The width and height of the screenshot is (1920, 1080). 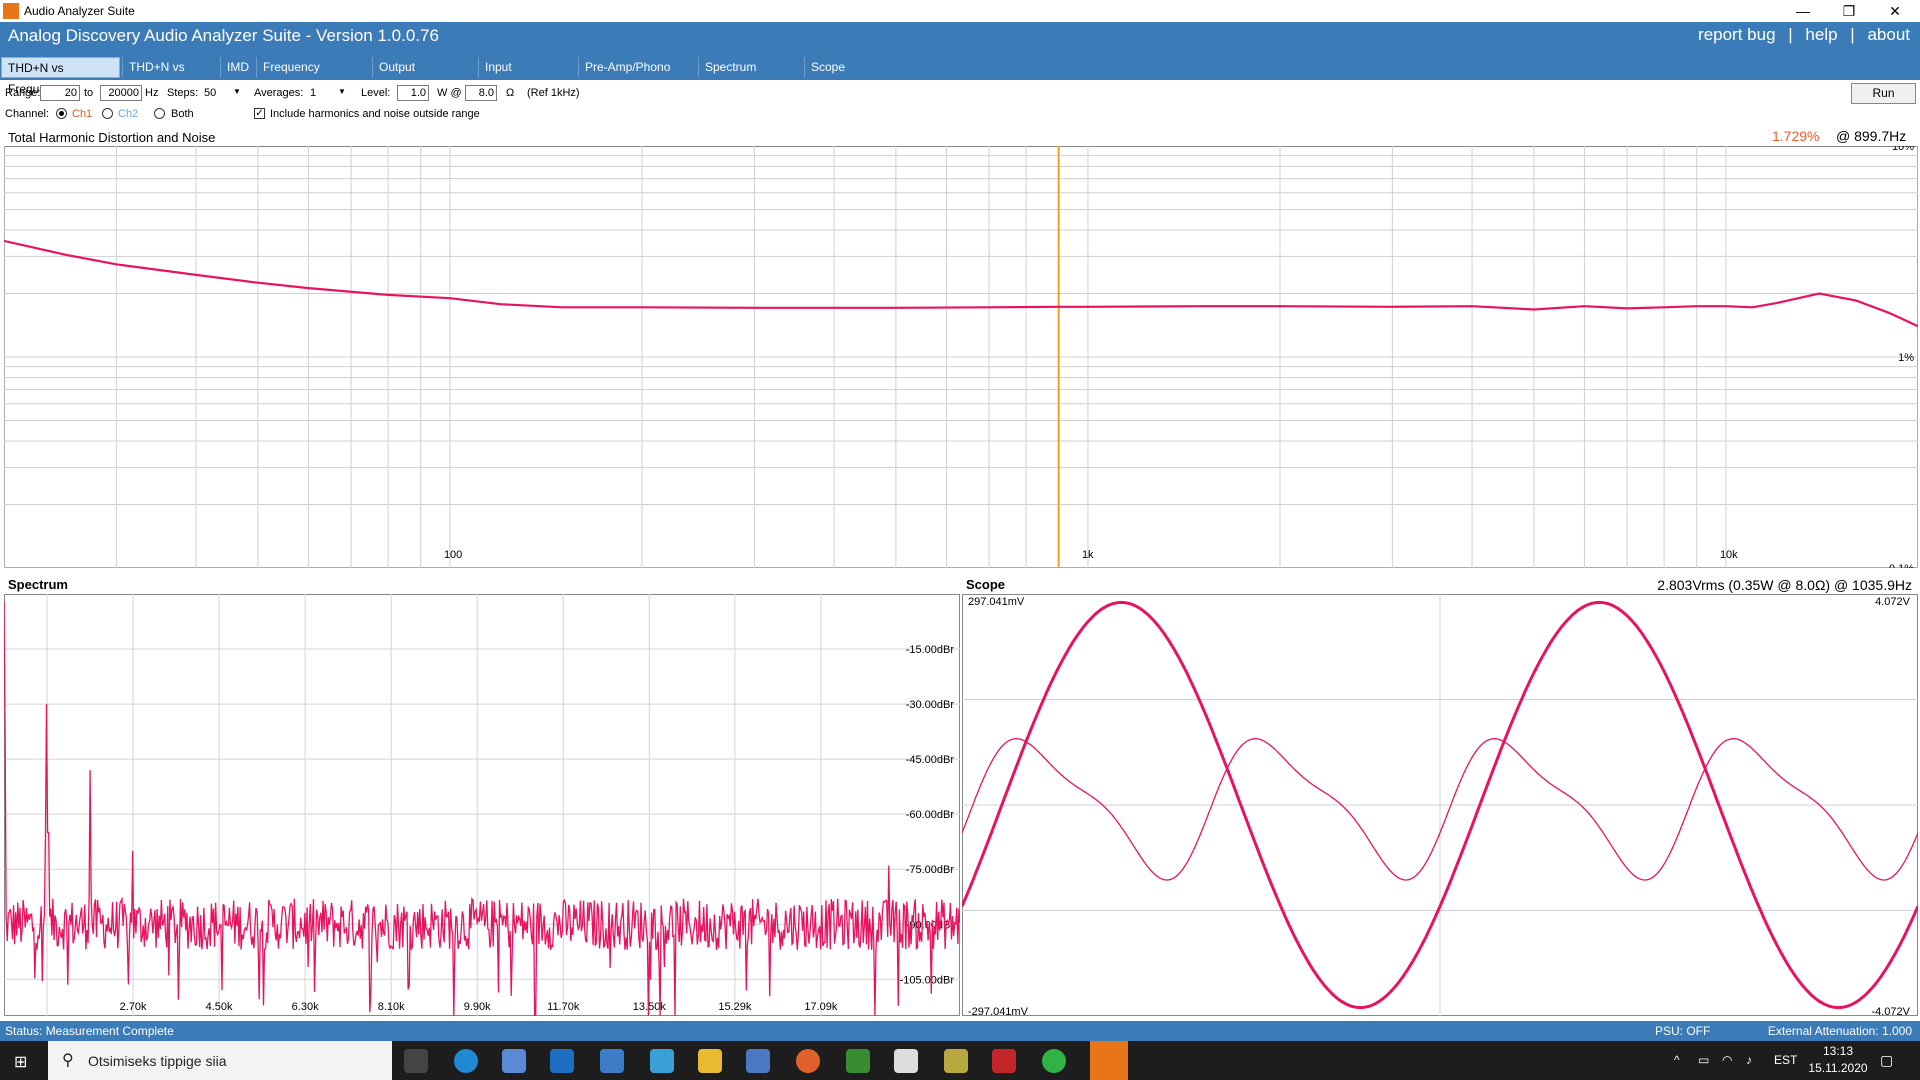 I want to click on paint-icon, so click(x=758, y=1061).